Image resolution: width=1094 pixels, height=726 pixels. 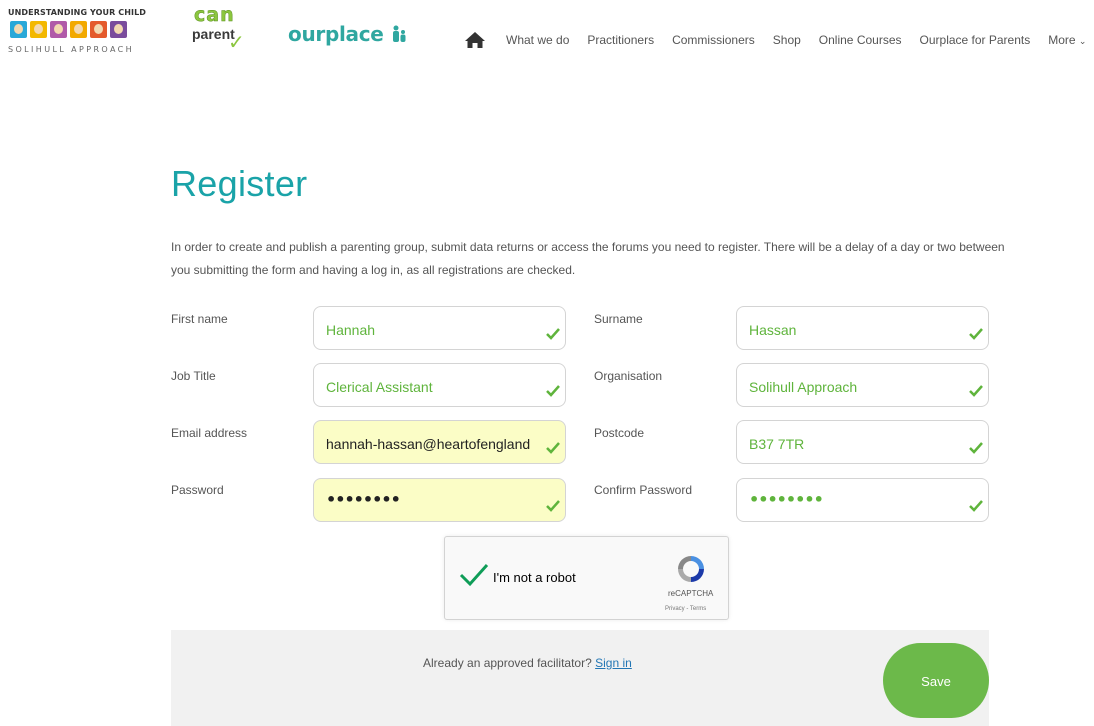 I want to click on first-name-value: Hannah, so click(x=351, y=330).